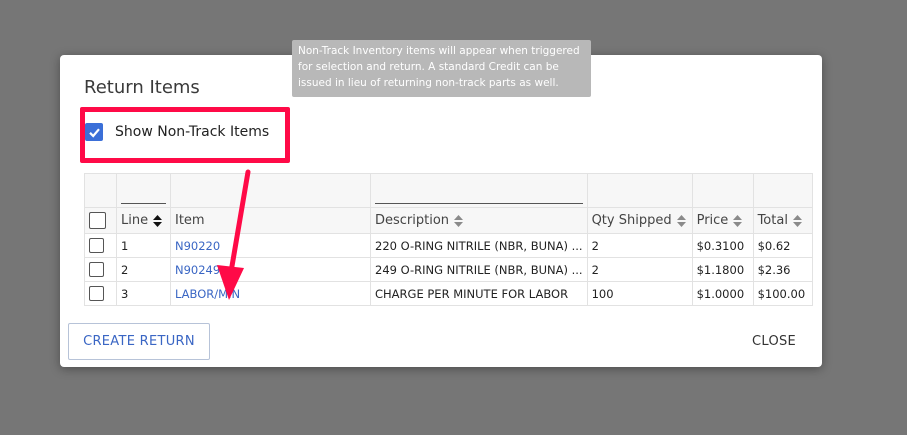  Describe the element at coordinates (722, 293) in the screenshot. I see `cell-price: $1.0000` at that location.